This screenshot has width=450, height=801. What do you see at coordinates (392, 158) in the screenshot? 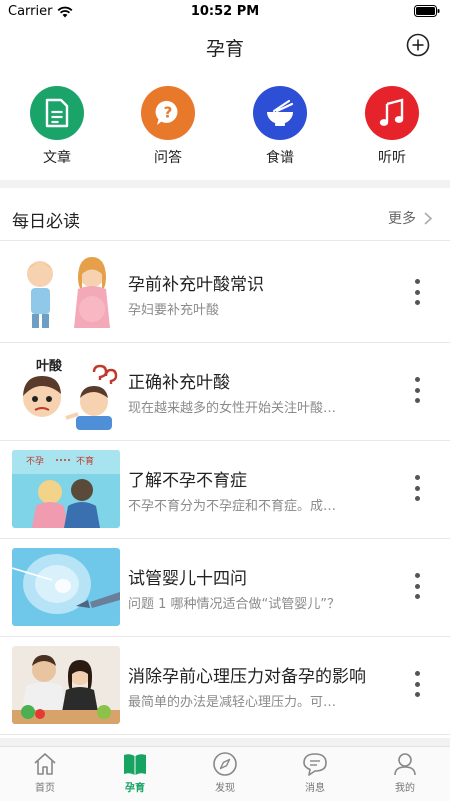
I see `quick-item-label: 听听` at bounding box center [392, 158].